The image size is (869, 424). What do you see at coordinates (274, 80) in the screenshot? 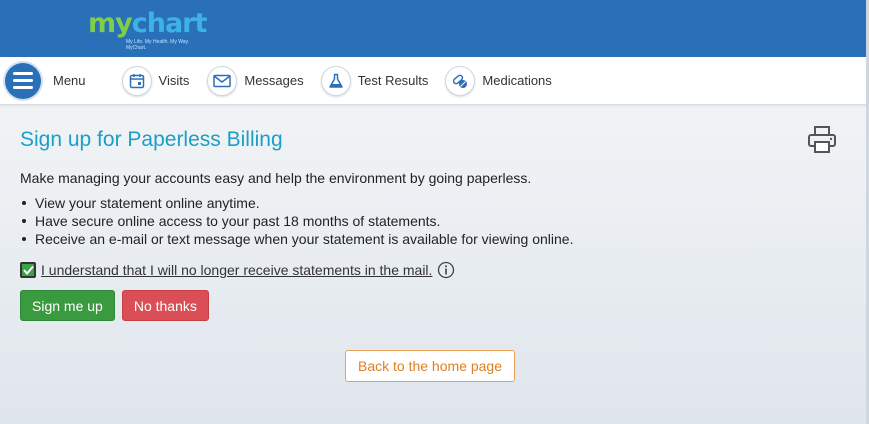
I see `nav-label-messages: Messages` at bounding box center [274, 80].